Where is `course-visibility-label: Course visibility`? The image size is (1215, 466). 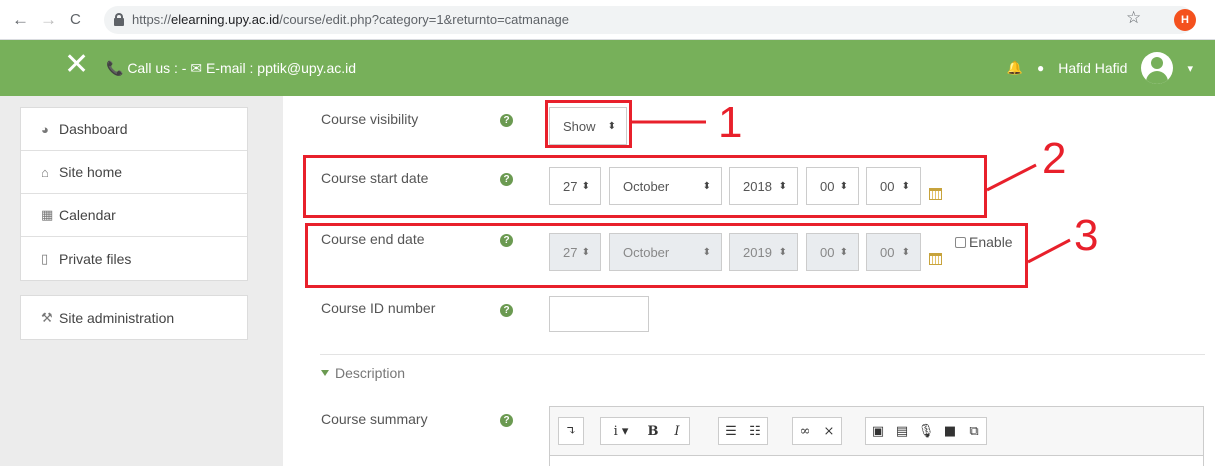 course-visibility-label: Course visibility is located at coordinates (370, 119).